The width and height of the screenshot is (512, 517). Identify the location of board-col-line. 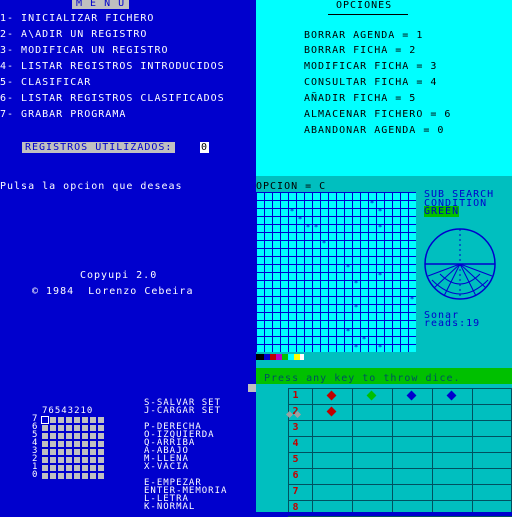
(432, 450).